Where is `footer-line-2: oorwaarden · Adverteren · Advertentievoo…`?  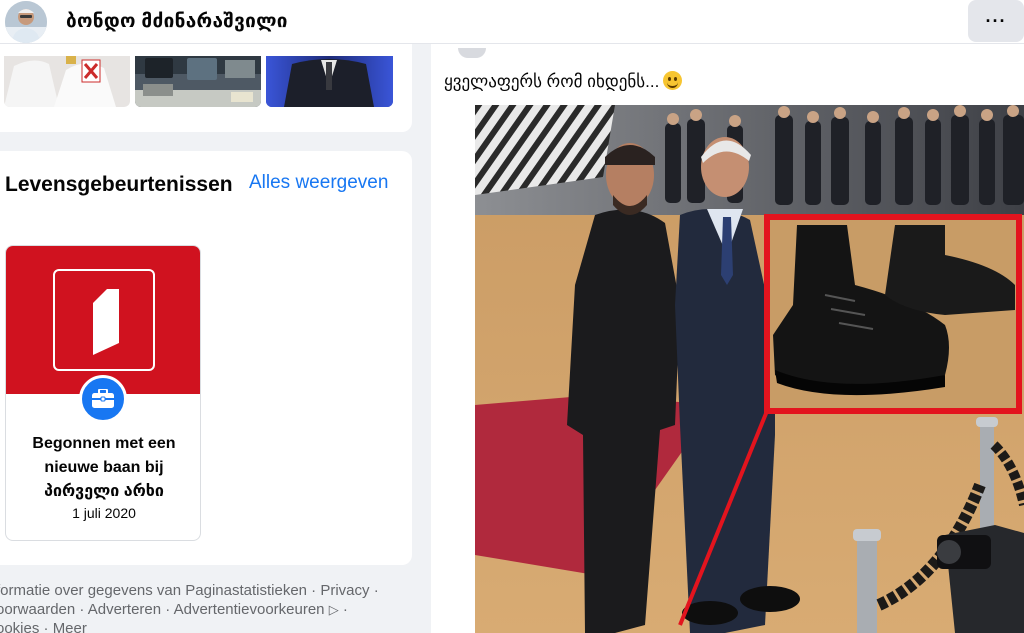
footer-line-2: oorwaarden · Adverteren · Advertentievoo… is located at coordinates (162, 609).